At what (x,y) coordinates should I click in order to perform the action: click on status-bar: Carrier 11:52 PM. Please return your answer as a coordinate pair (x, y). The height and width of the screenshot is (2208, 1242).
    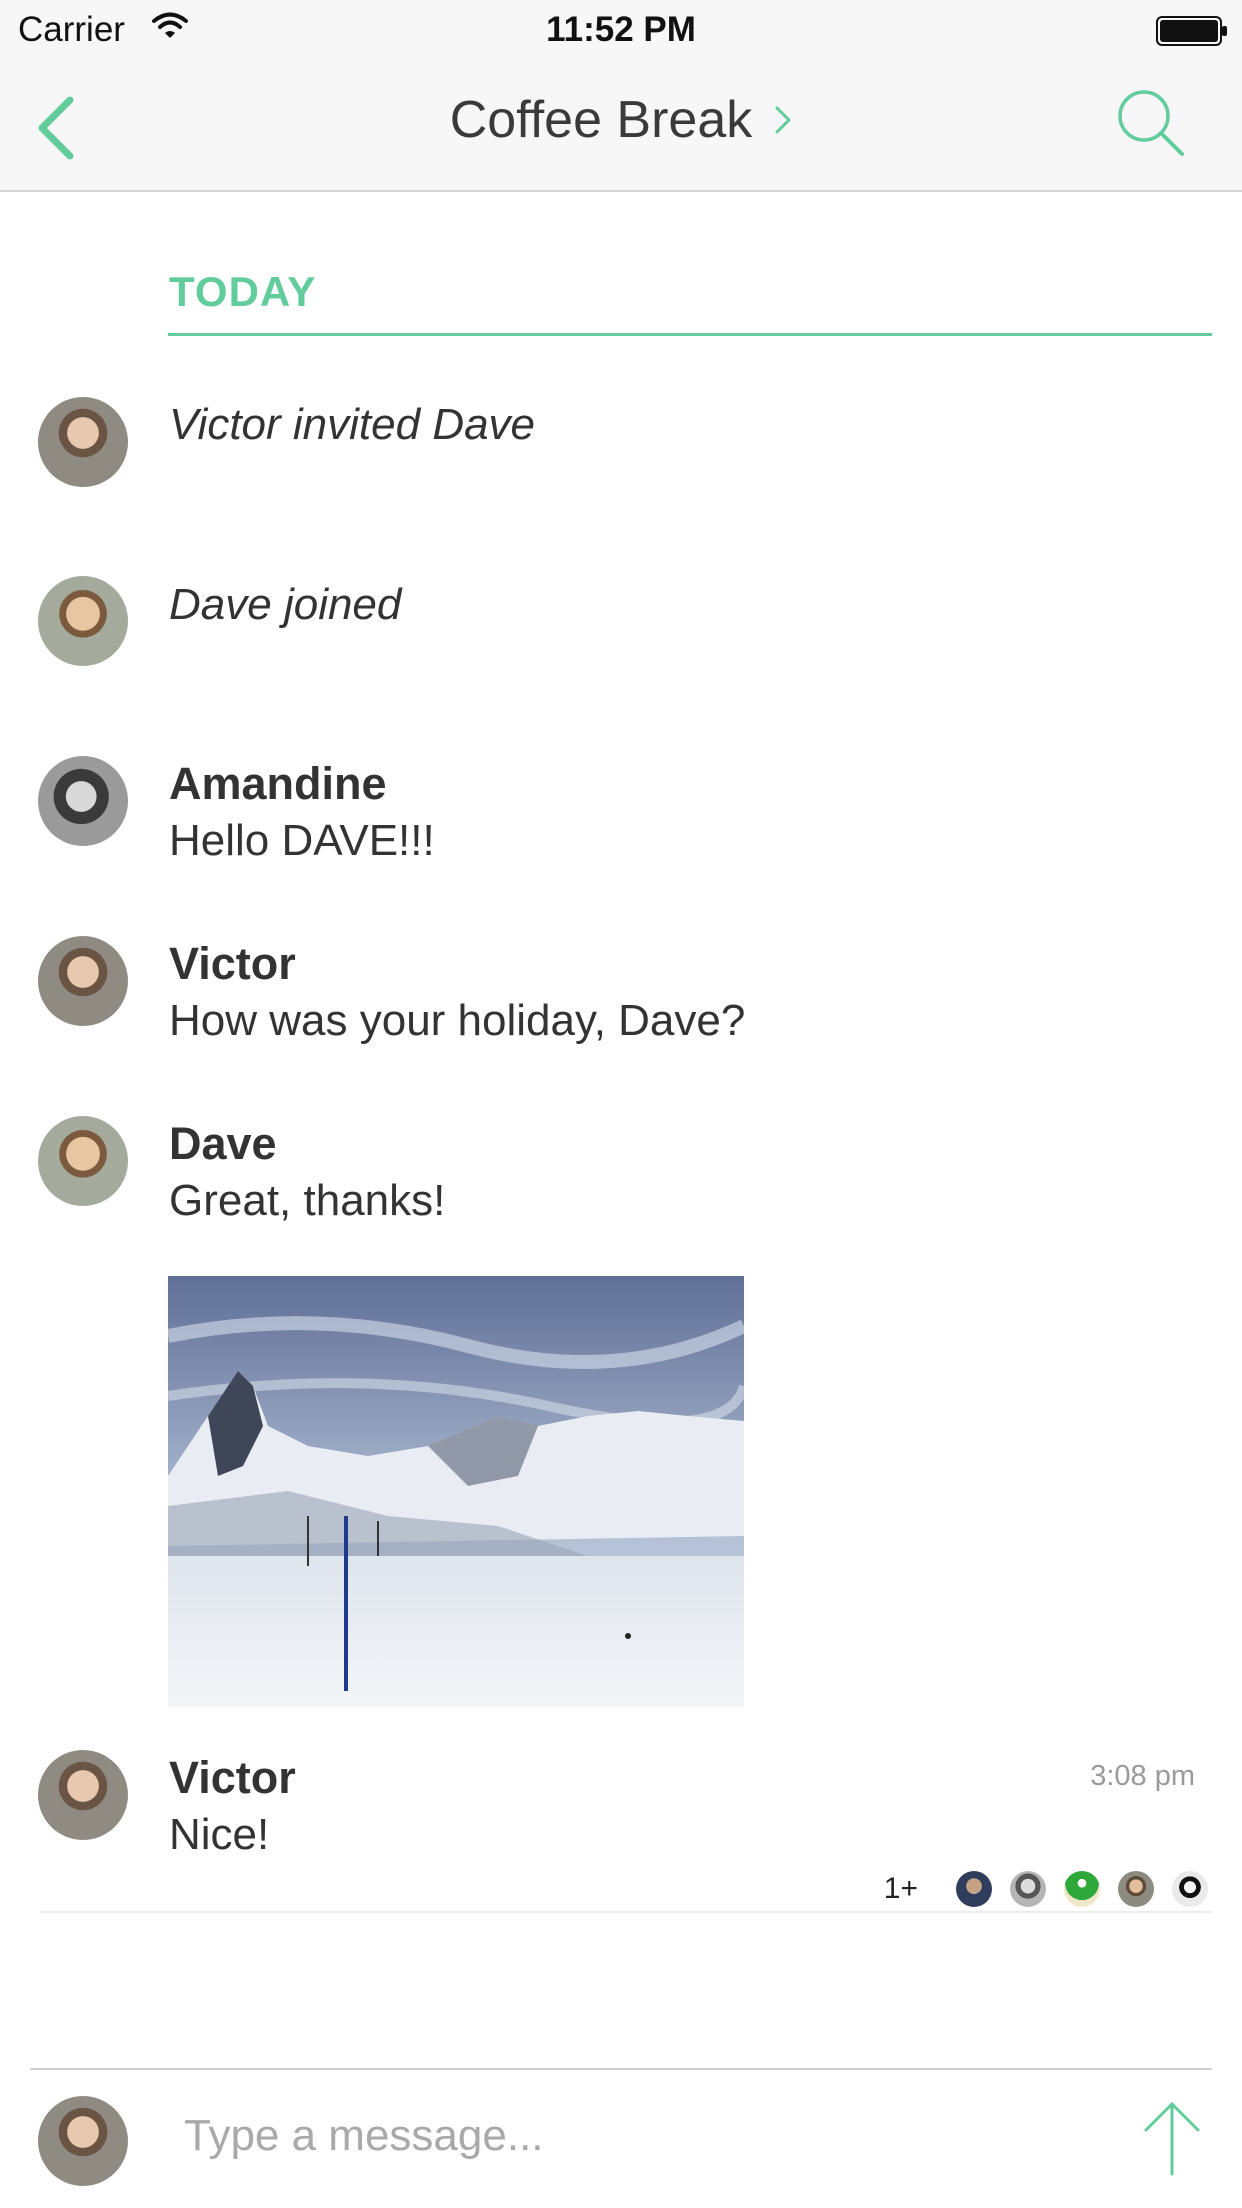
    Looking at the image, I should click on (621, 30).